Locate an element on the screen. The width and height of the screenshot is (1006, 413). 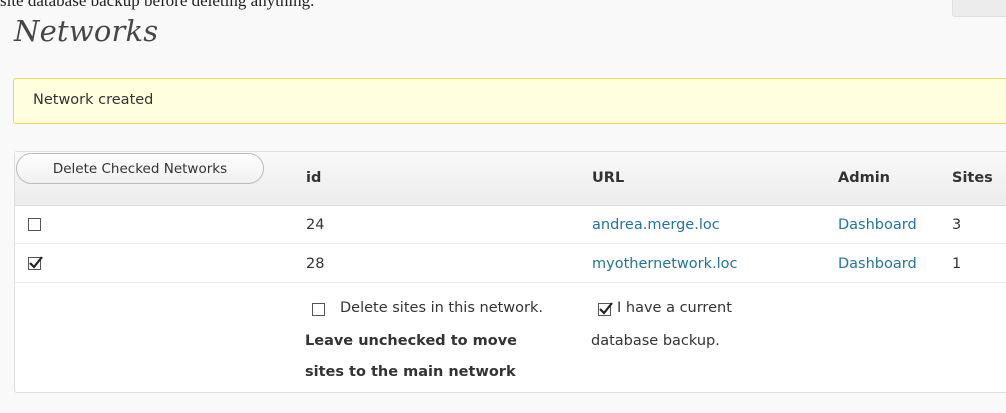
row-url-link: andrea.merge.loc is located at coordinates (656, 225).